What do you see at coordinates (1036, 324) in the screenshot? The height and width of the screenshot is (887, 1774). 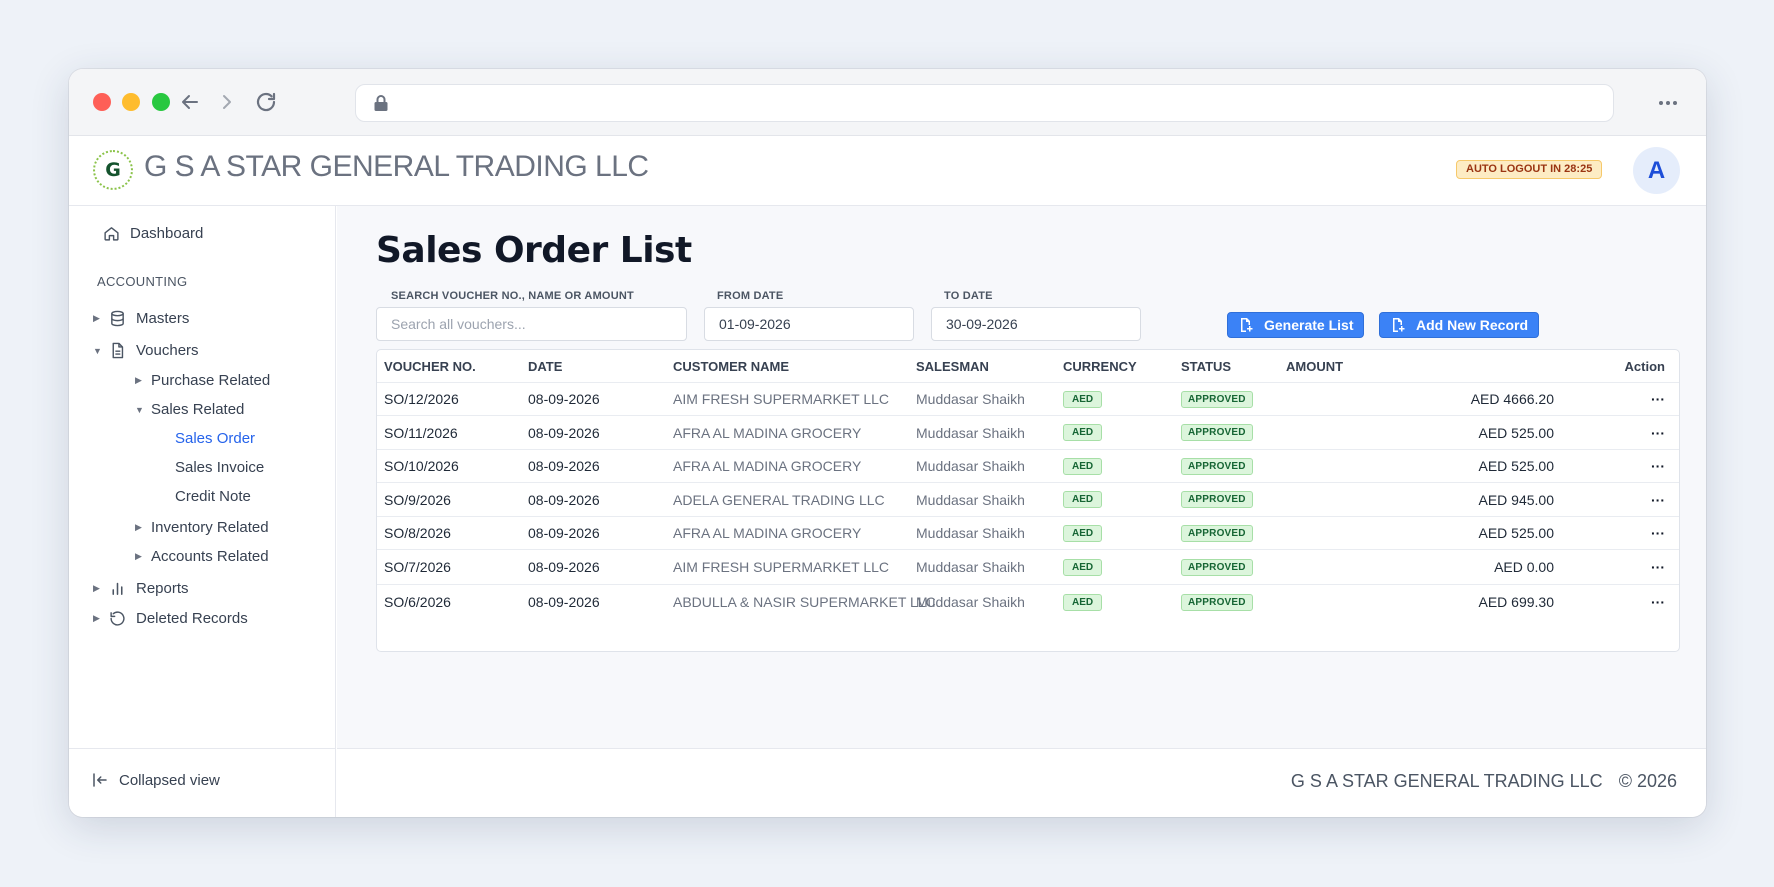 I see `to-date-input: 30-09-2026` at bounding box center [1036, 324].